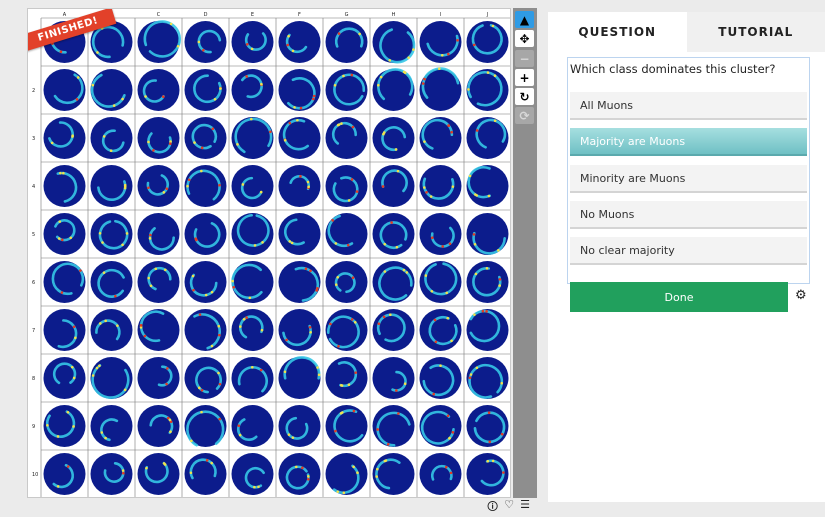 This screenshot has height=517, width=825. Describe the element at coordinates (509, 504) in the screenshot. I see `favorite-icon: ♡` at that location.